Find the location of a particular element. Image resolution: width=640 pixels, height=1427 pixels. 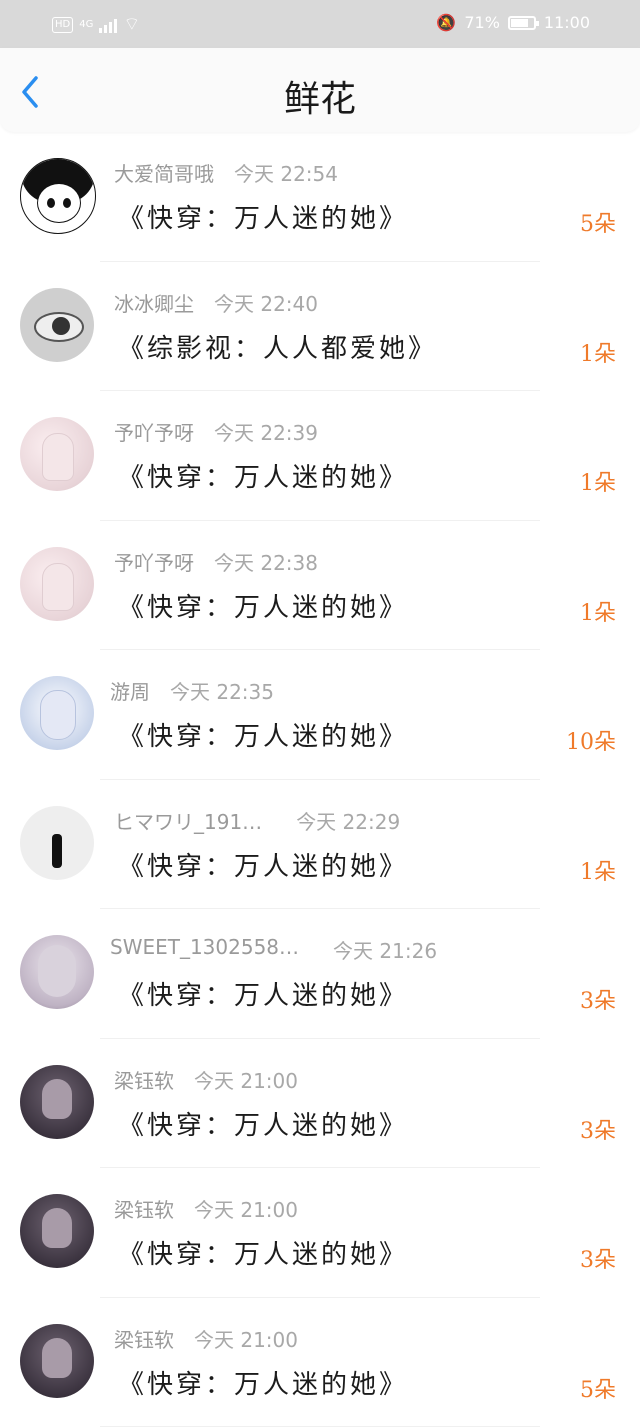

list-item: 冰冰卿尘 今天 22:40 《综影视：人人都爱她》 1朵 is located at coordinates (320, 327).